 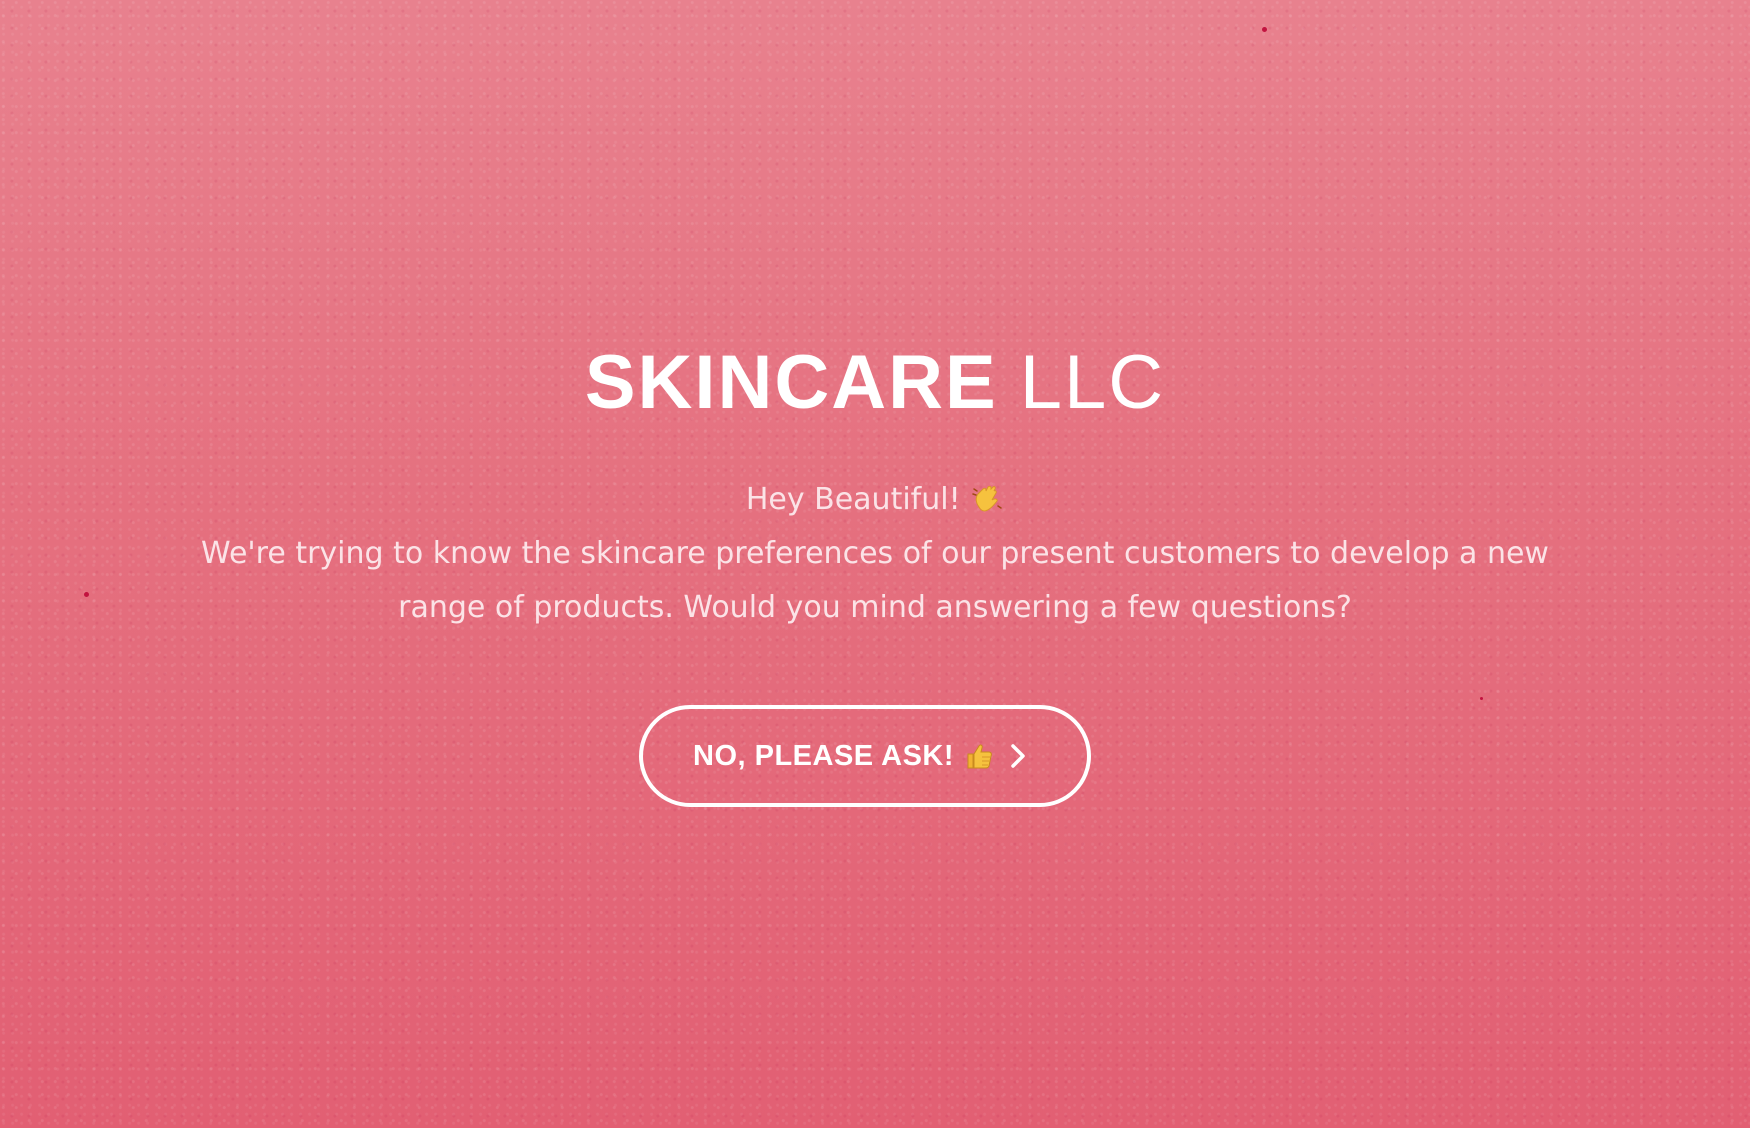 What do you see at coordinates (853, 499) in the screenshot?
I see `greeting-text: Hey Beautiful!` at bounding box center [853, 499].